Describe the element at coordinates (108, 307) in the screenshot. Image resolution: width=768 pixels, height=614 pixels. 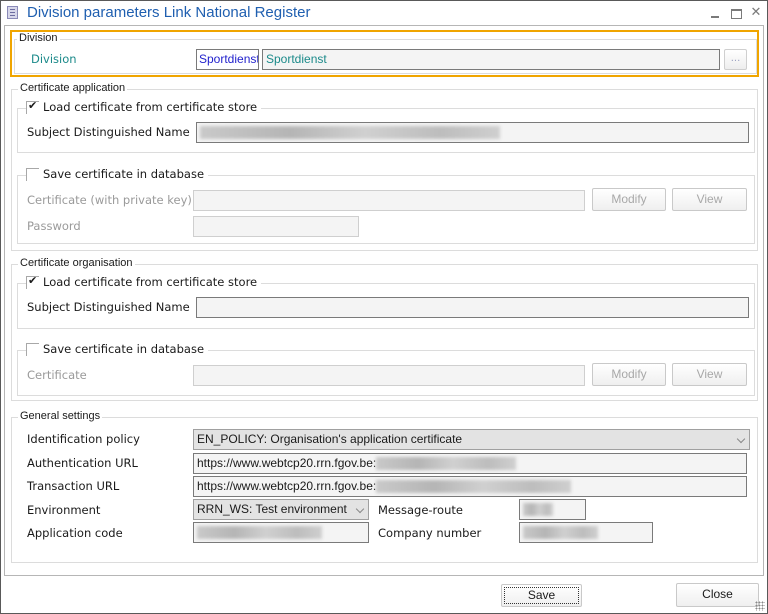
I see `org-subject-label: Subject Distinguished Name` at that location.